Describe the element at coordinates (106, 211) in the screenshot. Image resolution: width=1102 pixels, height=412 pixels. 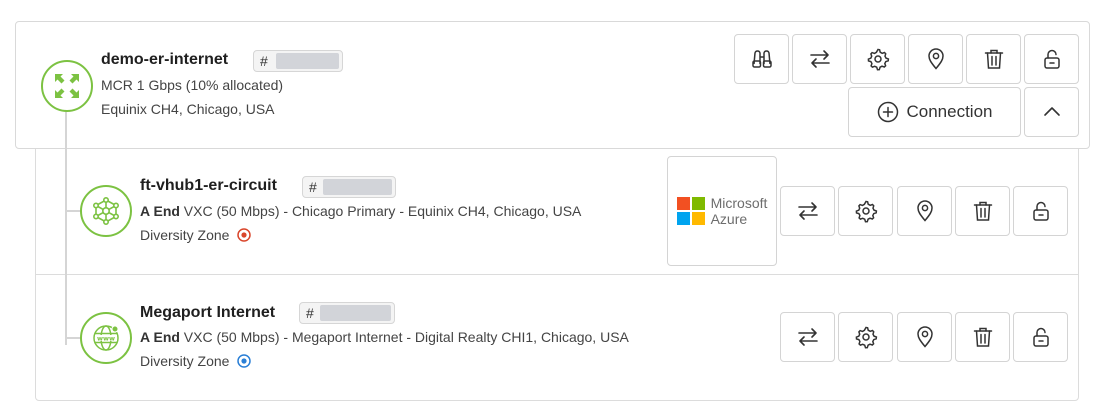
I see `network-nodes-icon` at that location.